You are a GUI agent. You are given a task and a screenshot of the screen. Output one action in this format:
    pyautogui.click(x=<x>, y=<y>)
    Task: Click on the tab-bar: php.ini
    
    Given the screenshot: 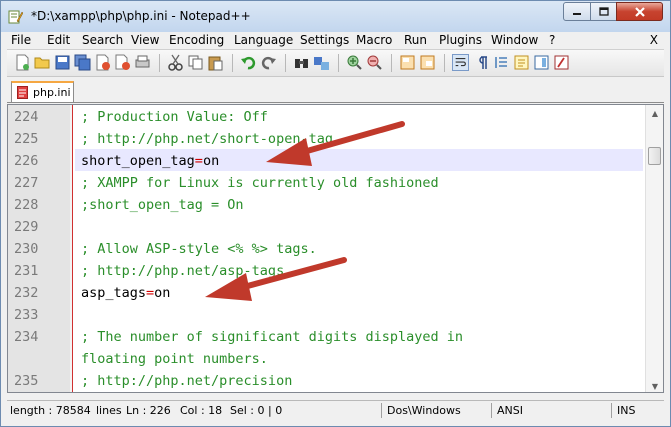 What is the action you would take?
    pyautogui.click(x=335, y=90)
    